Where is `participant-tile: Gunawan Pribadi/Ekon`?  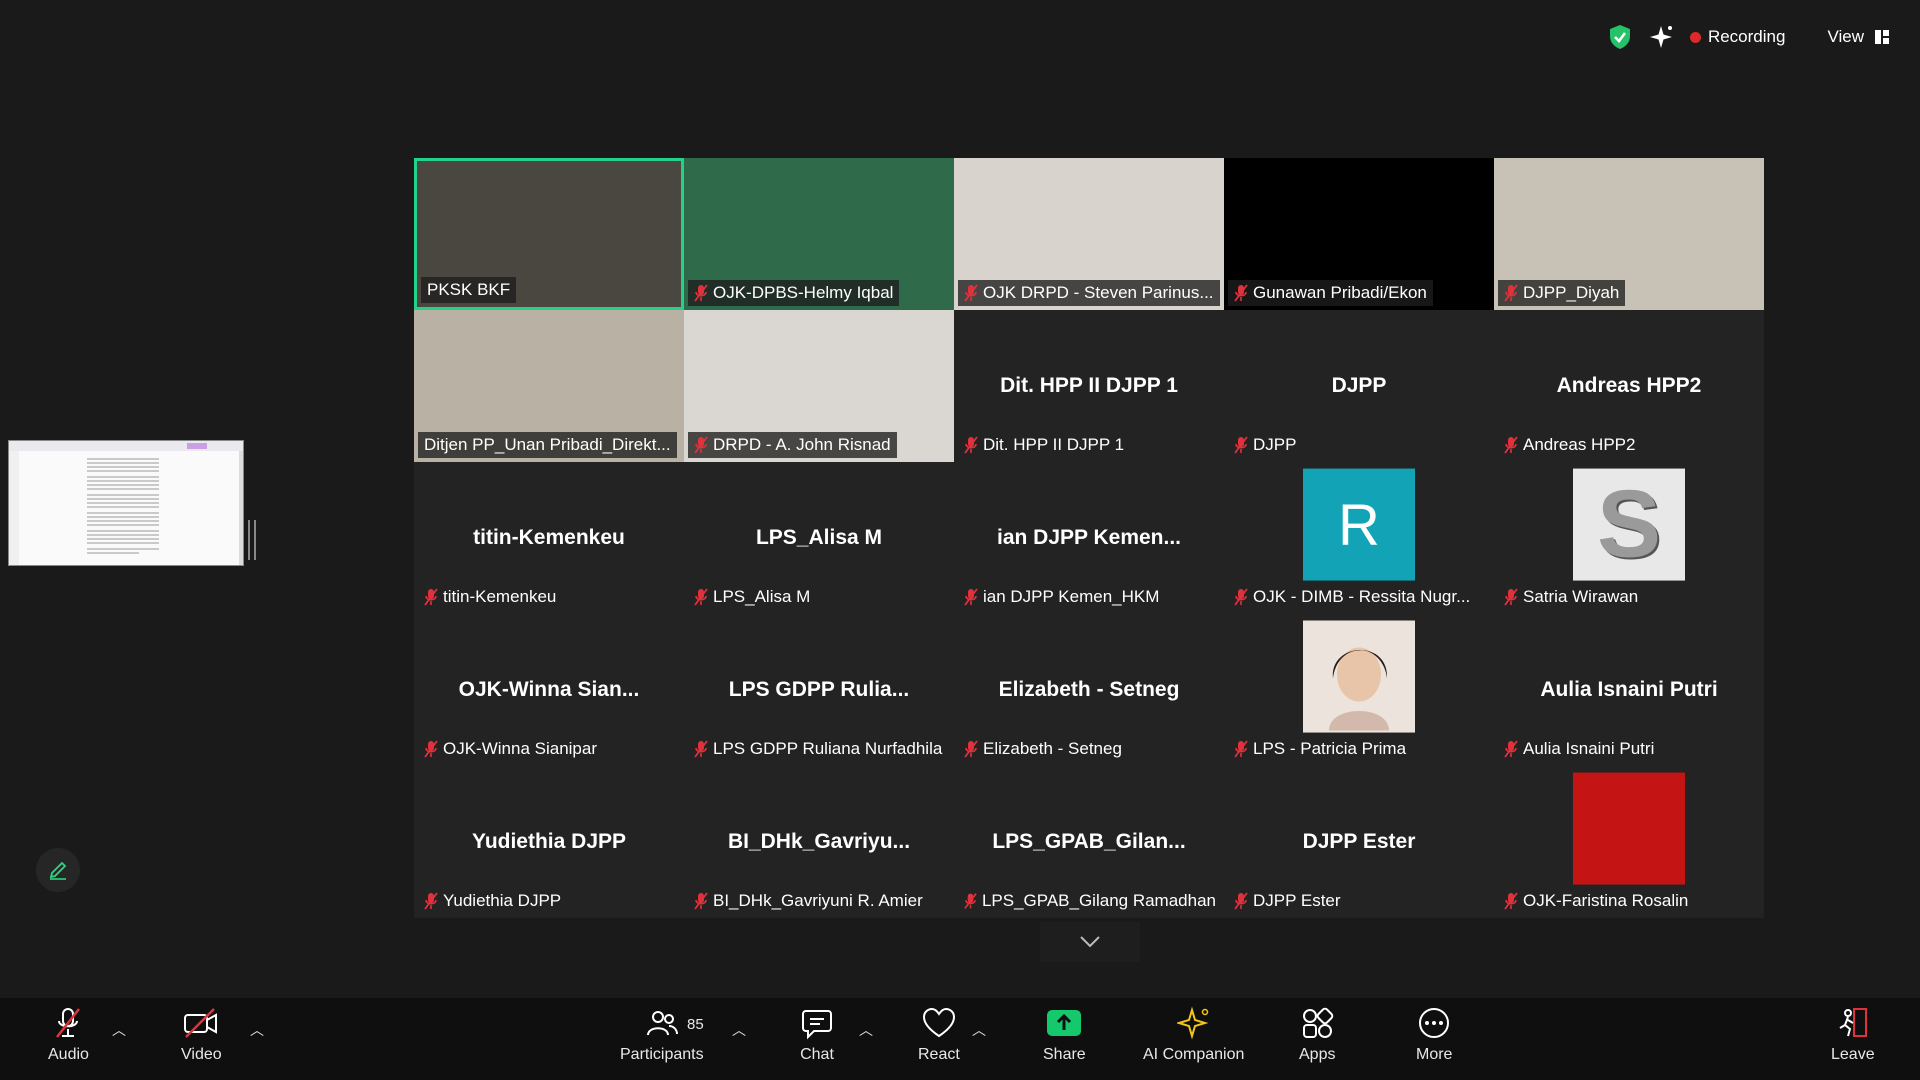 participant-tile: Gunawan Pribadi/Ekon is located at coordinates (1359, 234).